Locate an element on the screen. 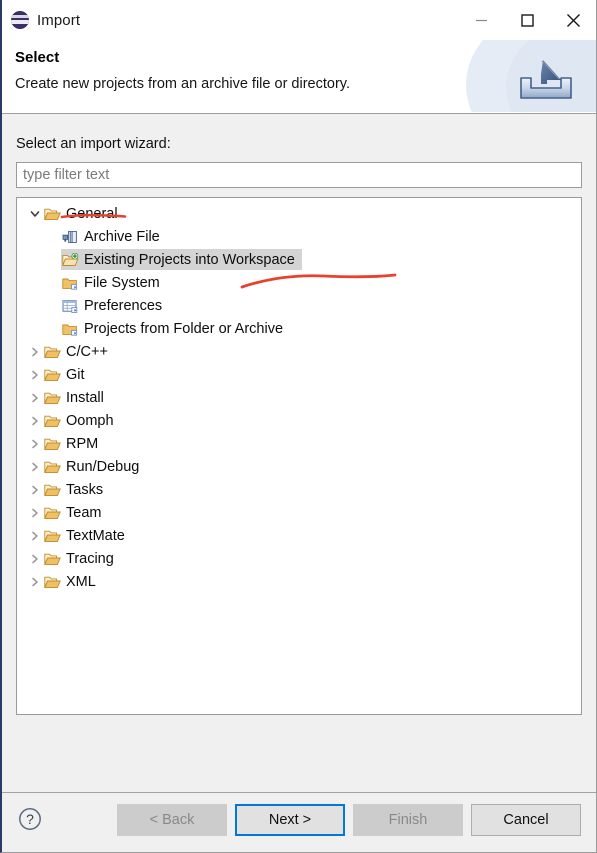 The width and height of the screenshot is (597, 853). archive-file-icon is located at coordinates (70, 237).